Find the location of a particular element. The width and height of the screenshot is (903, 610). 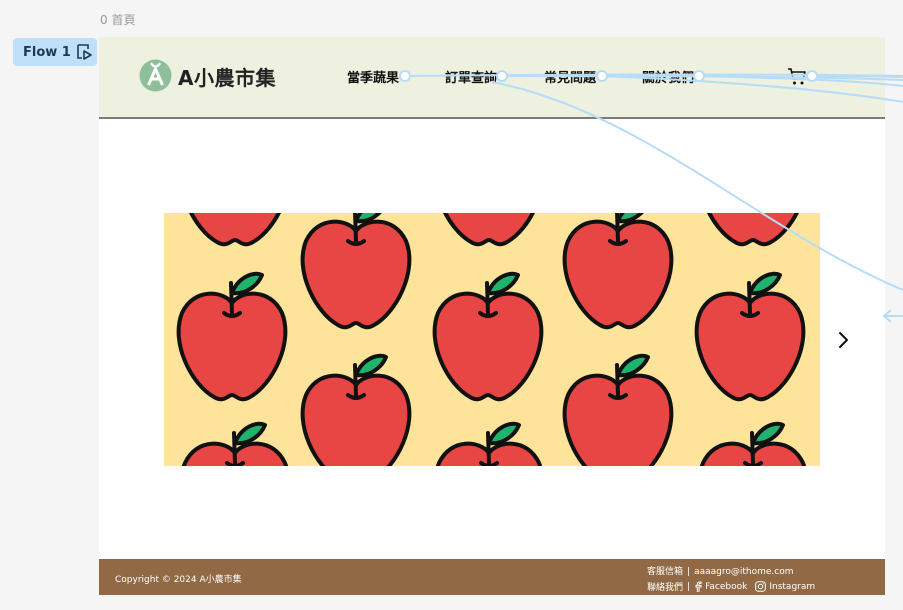

footer-service-line: 客服信箱 | aaaagro@ithome.com is located at coordinates (720, 570).